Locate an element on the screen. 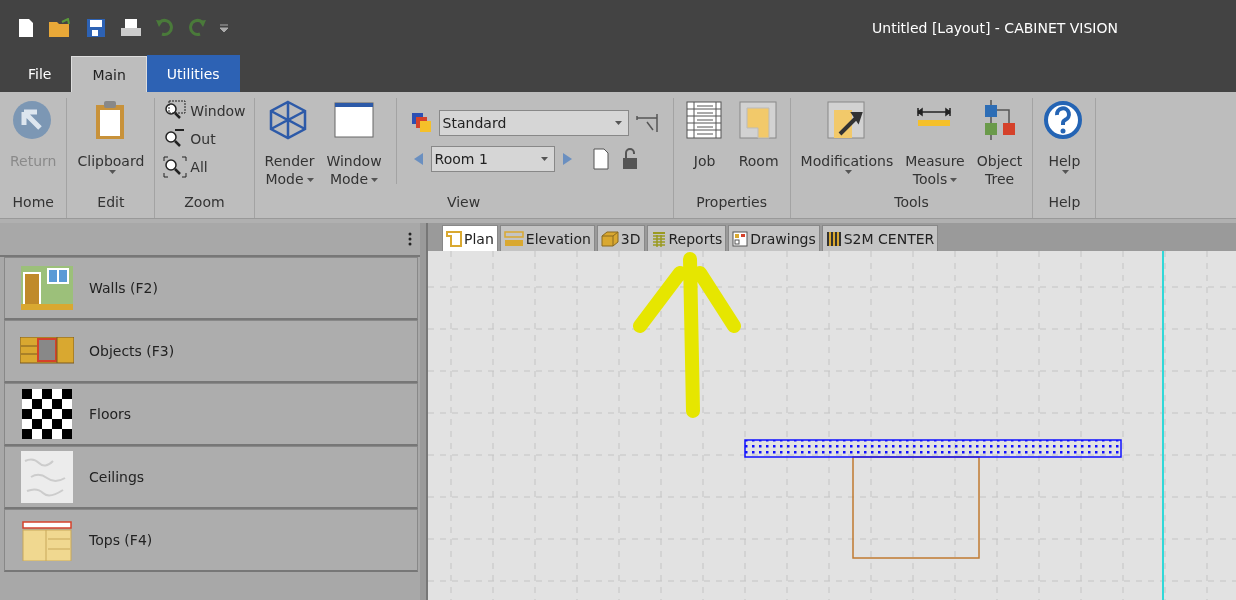 This screenshot has height=600, width=1236. ribbon-button: Measure Tools is located at coordinates (935, 144).